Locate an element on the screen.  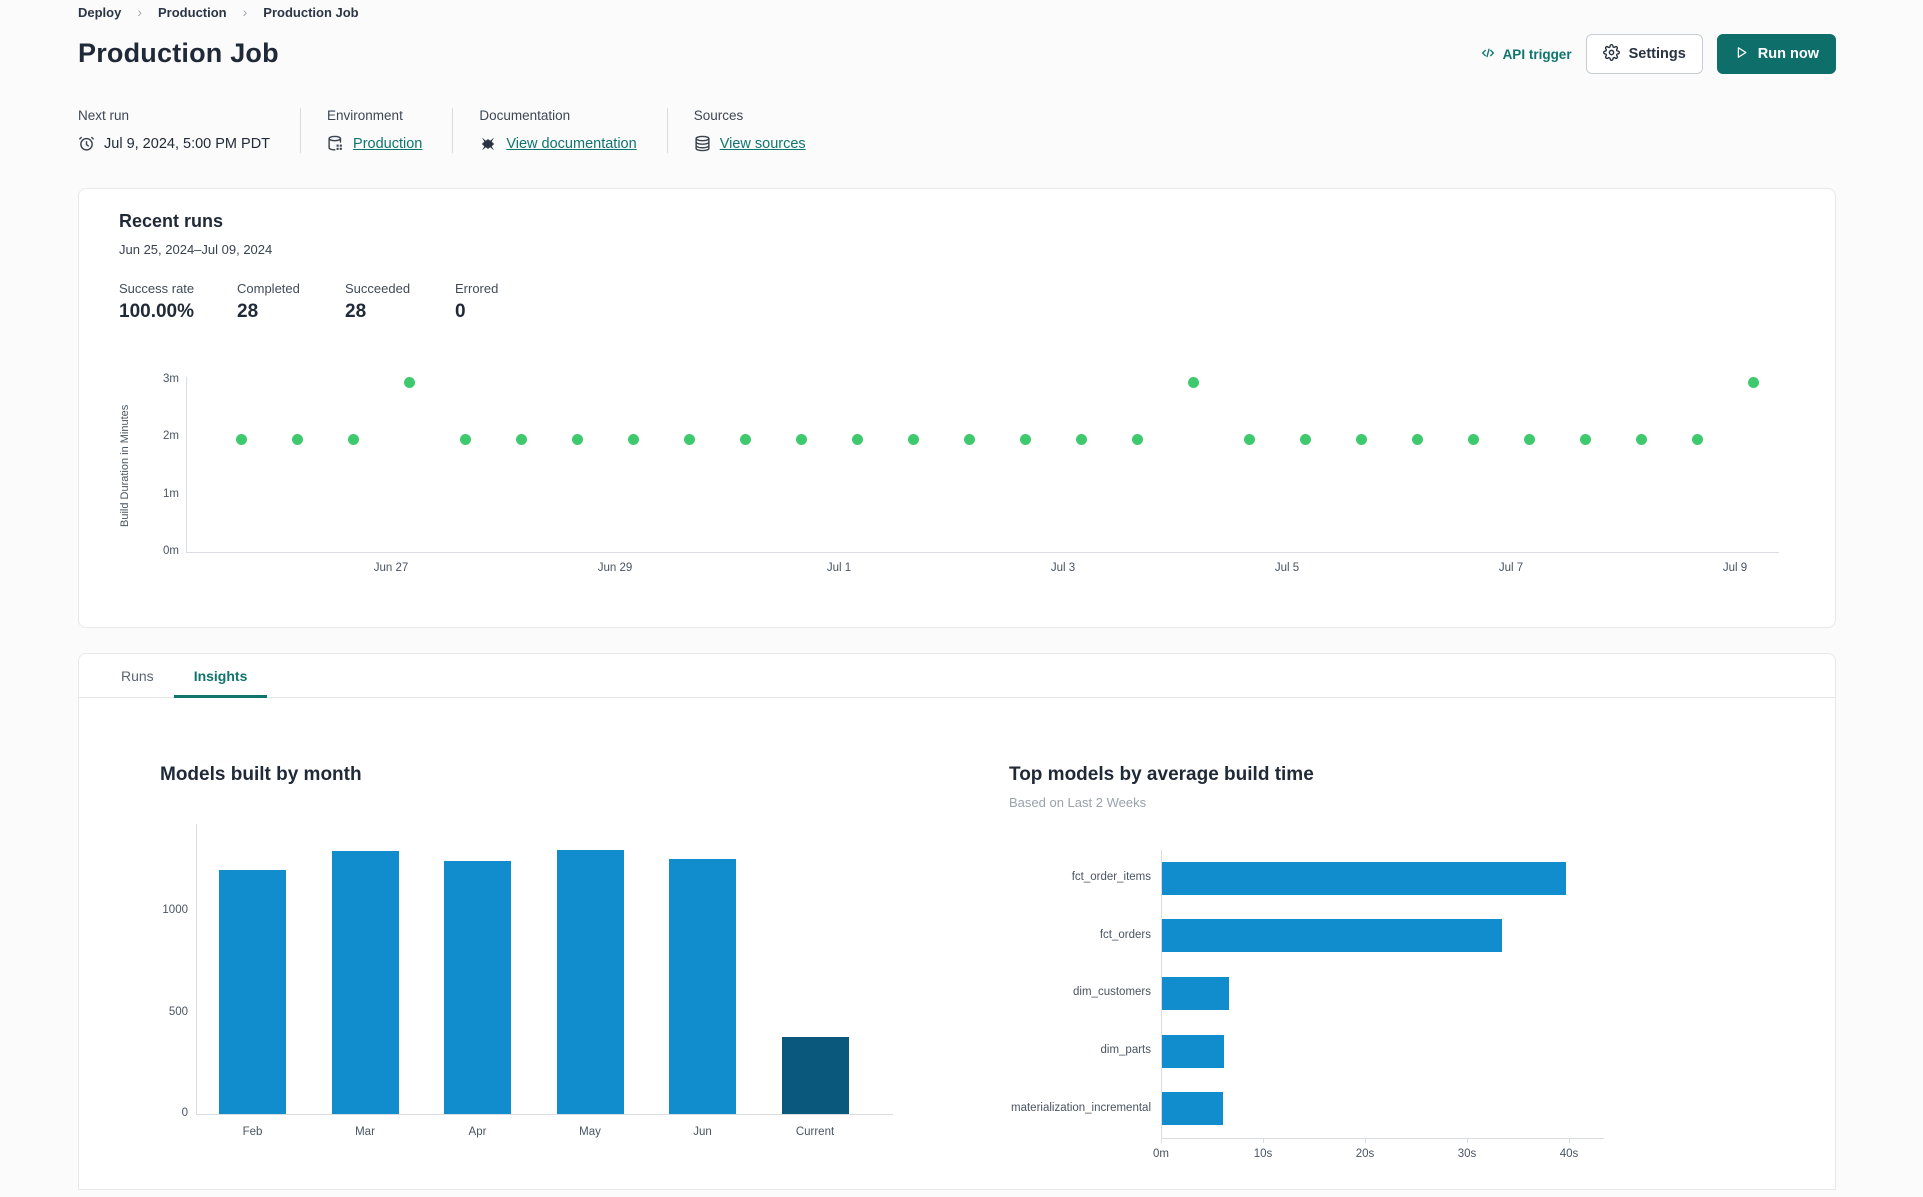
meta-documentation: Documentation View documentation is located at coordinates (559, 130).